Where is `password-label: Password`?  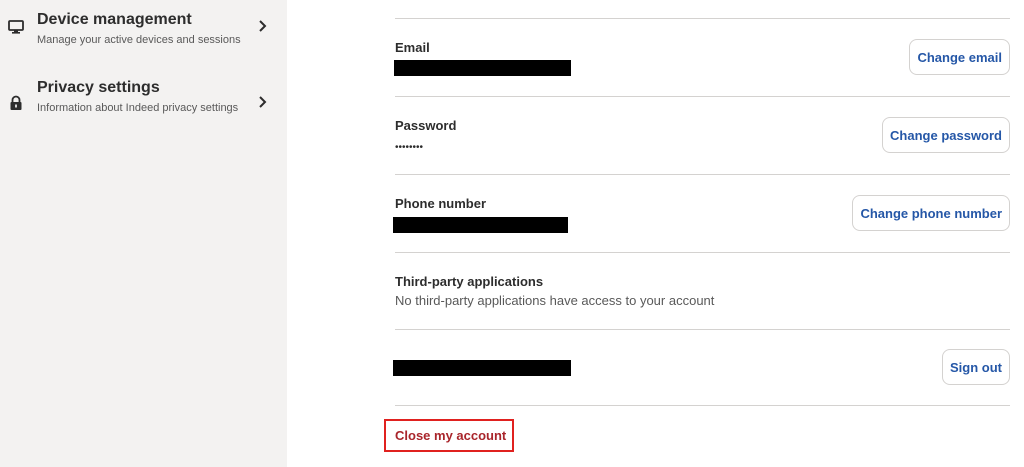 password-label: Password is located at coordinates (426, 125).